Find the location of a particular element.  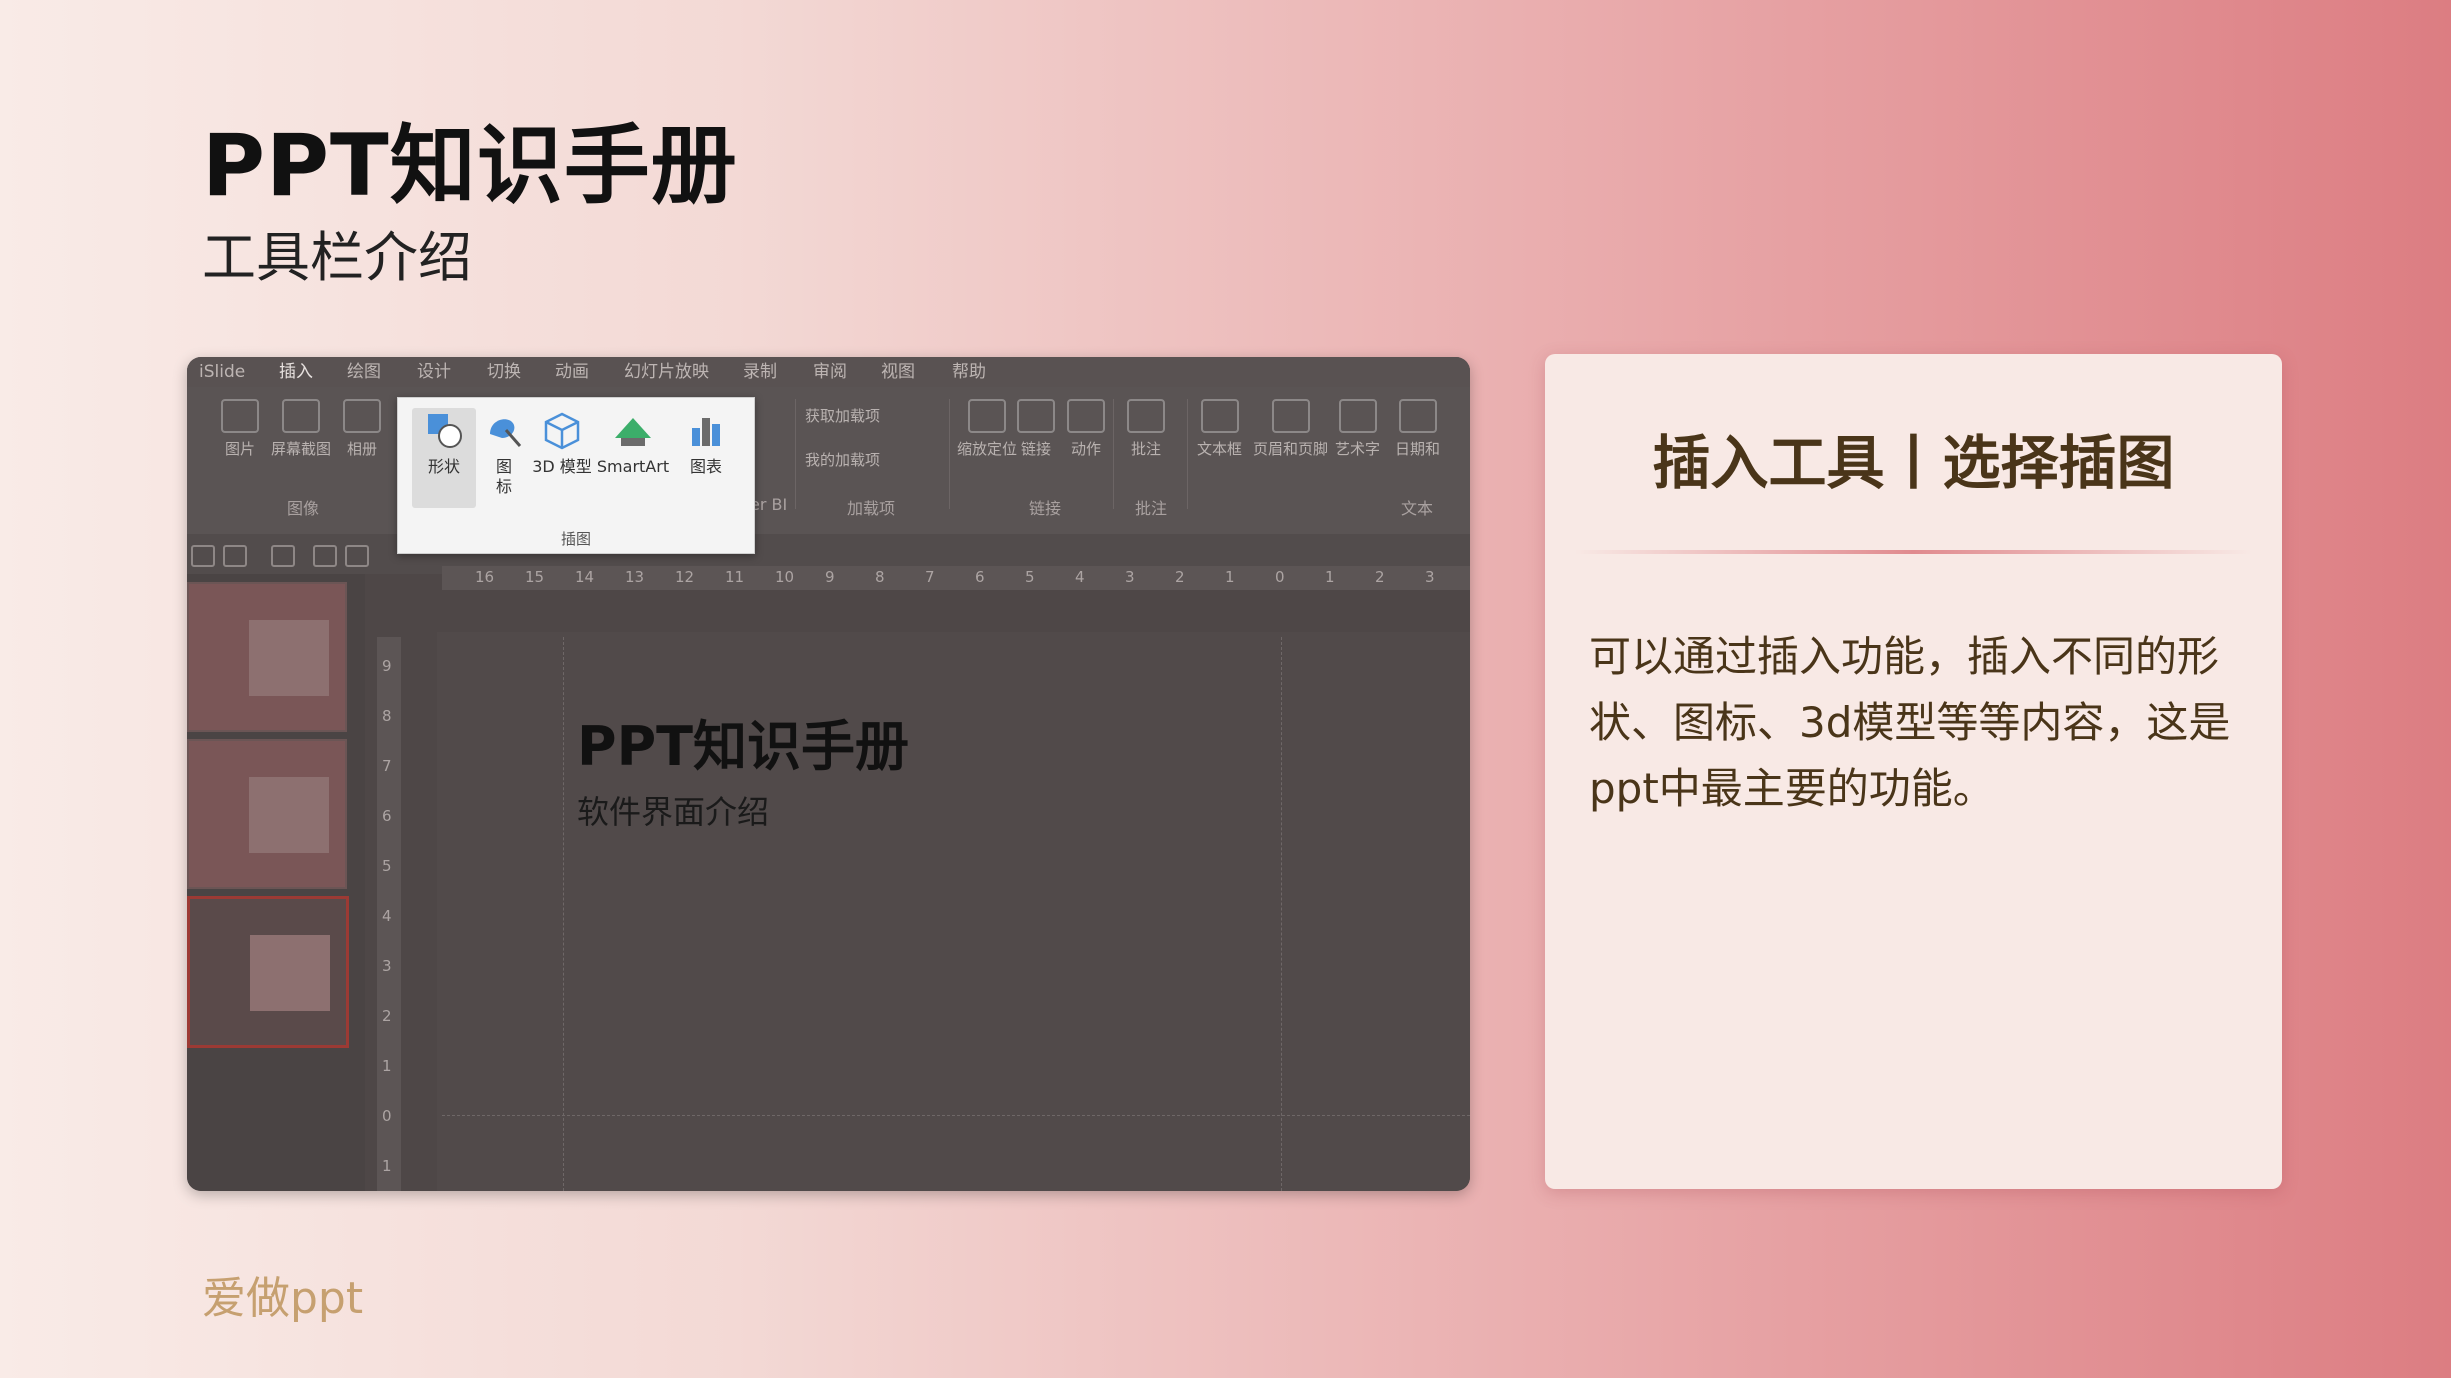

card-divider is located at coordinates (1913, 552).